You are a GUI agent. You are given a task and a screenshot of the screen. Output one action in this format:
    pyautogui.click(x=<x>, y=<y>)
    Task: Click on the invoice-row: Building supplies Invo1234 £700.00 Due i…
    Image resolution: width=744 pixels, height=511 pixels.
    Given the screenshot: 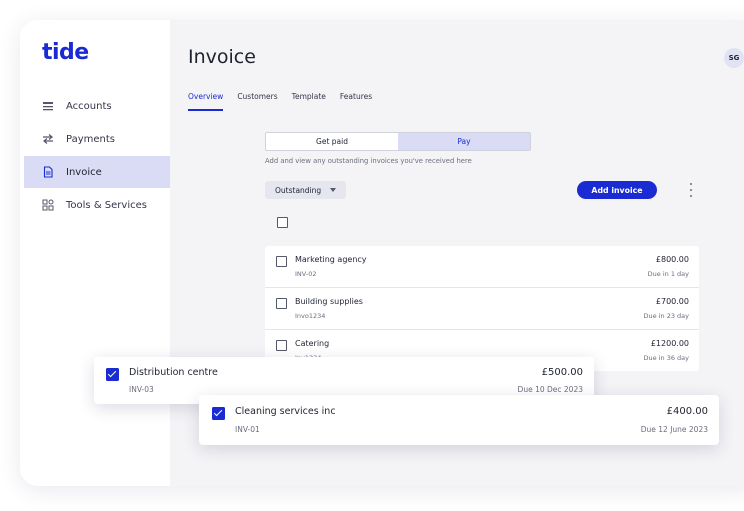 What is the action you would take?
    pyautogui.click(x=482, y=309)
    